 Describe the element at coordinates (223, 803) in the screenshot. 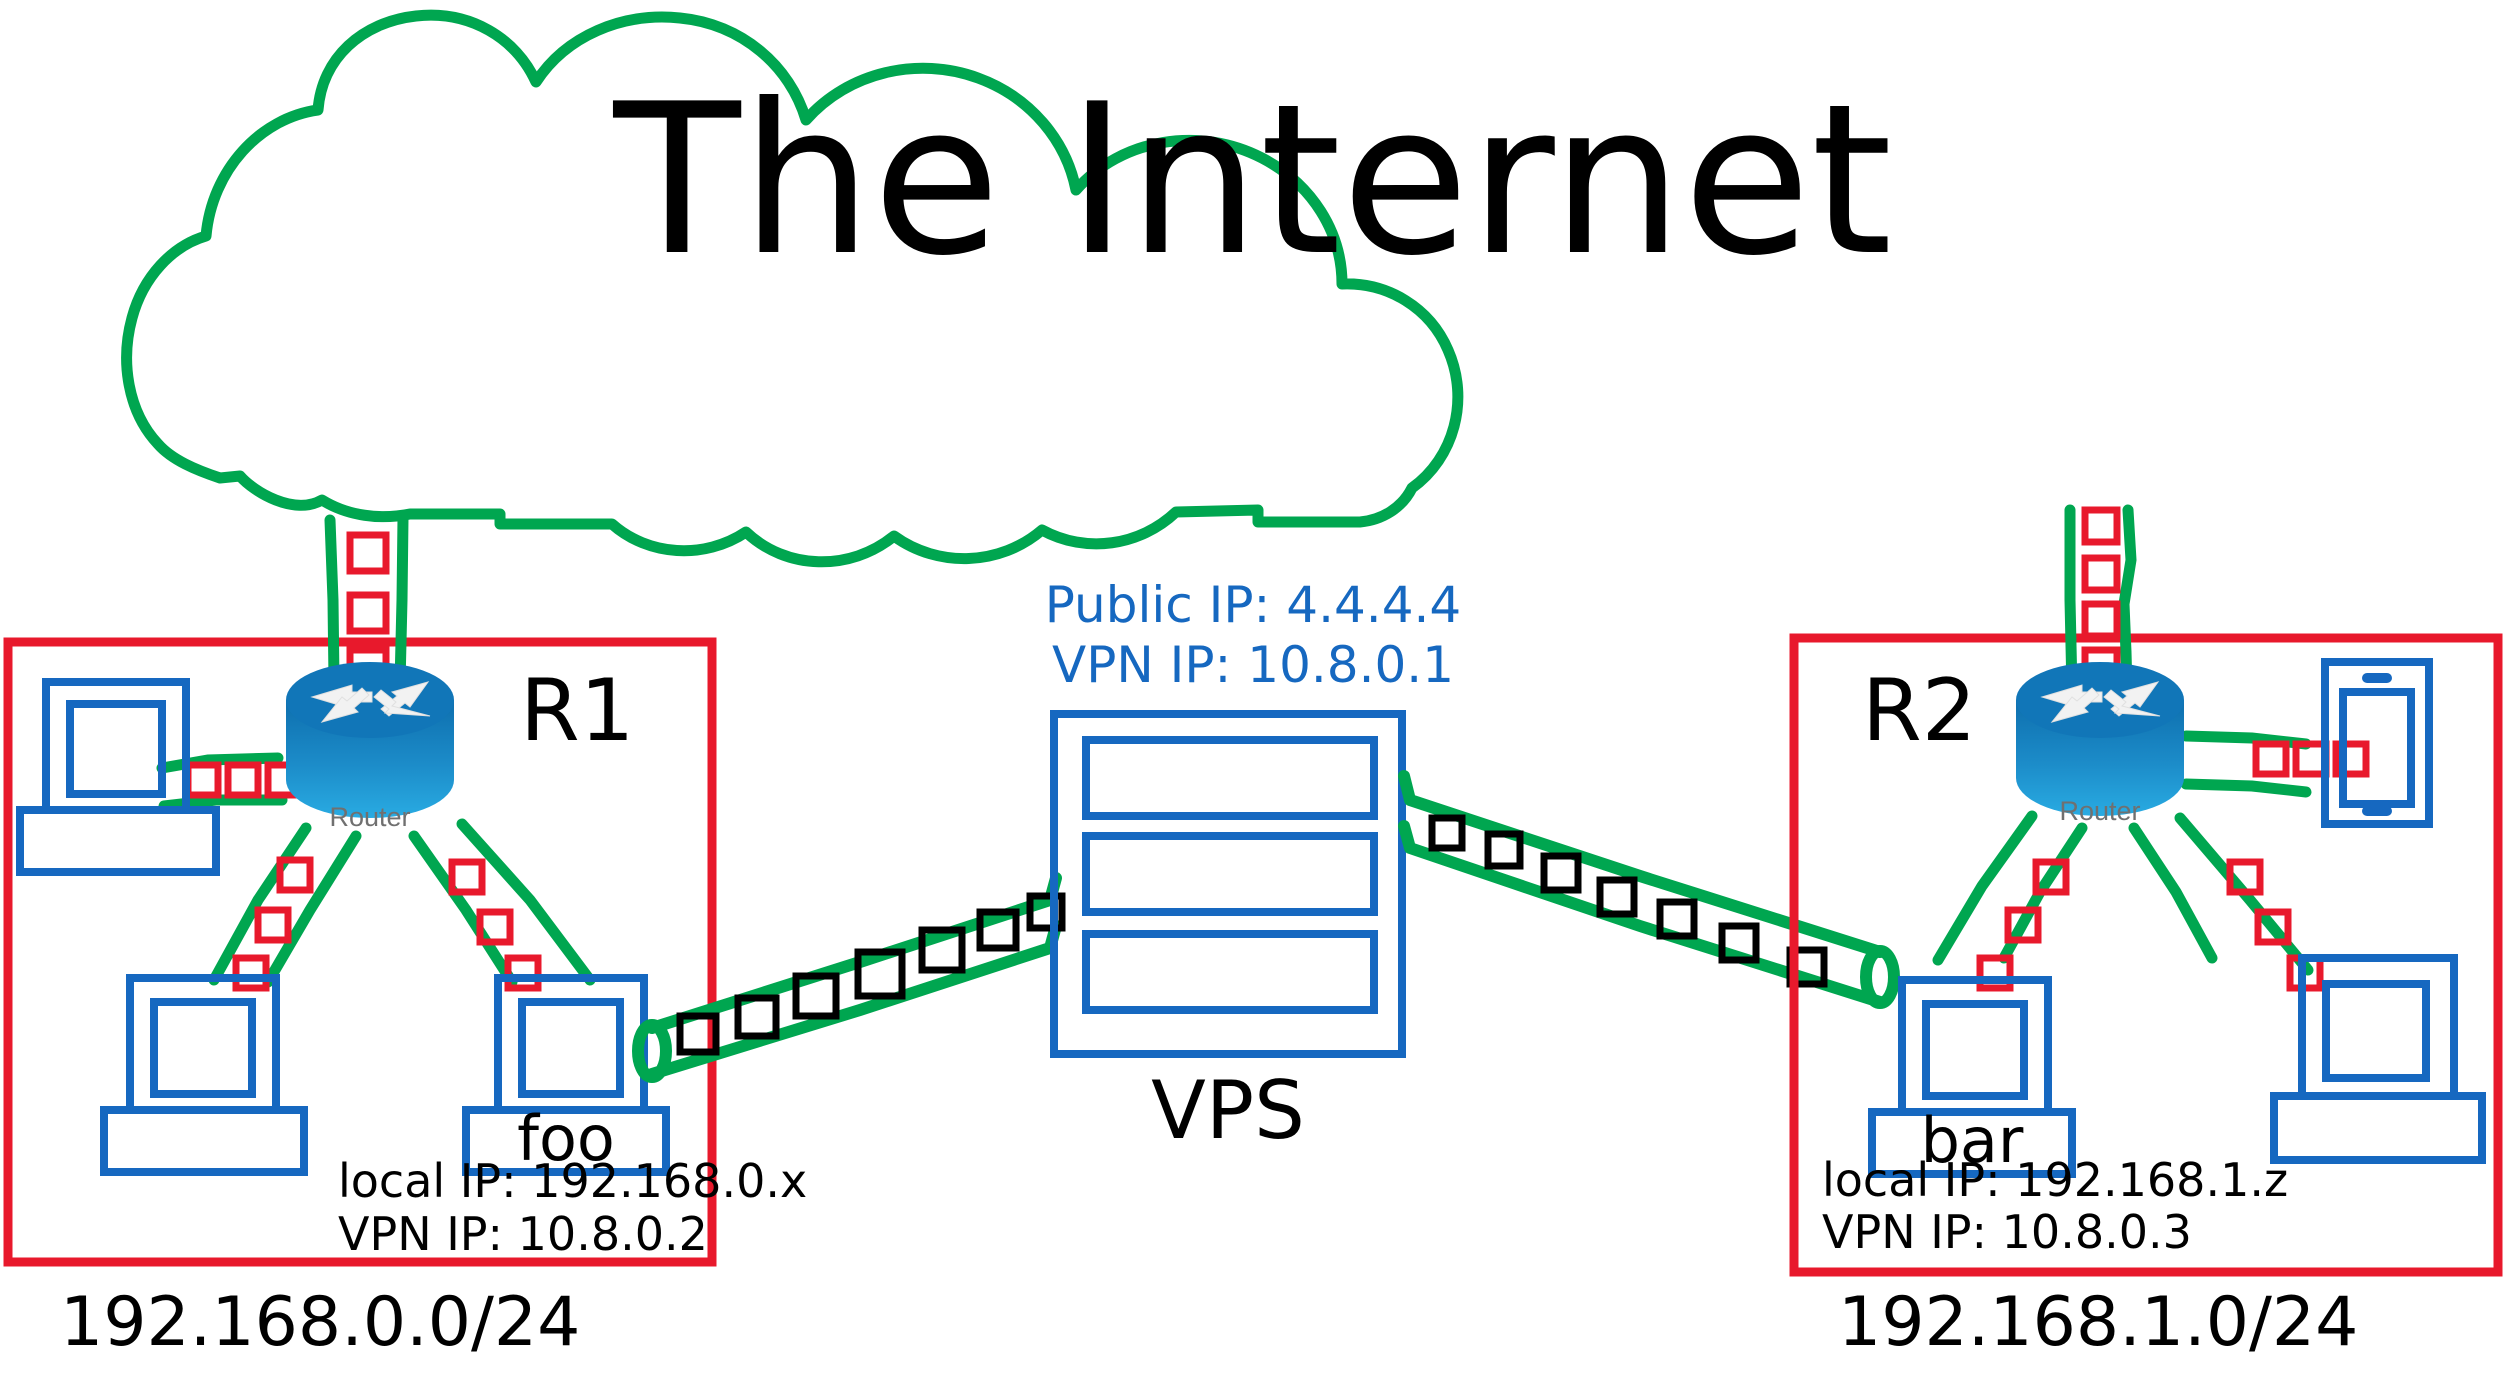

I see `r1-link-pc1-b` at that location.